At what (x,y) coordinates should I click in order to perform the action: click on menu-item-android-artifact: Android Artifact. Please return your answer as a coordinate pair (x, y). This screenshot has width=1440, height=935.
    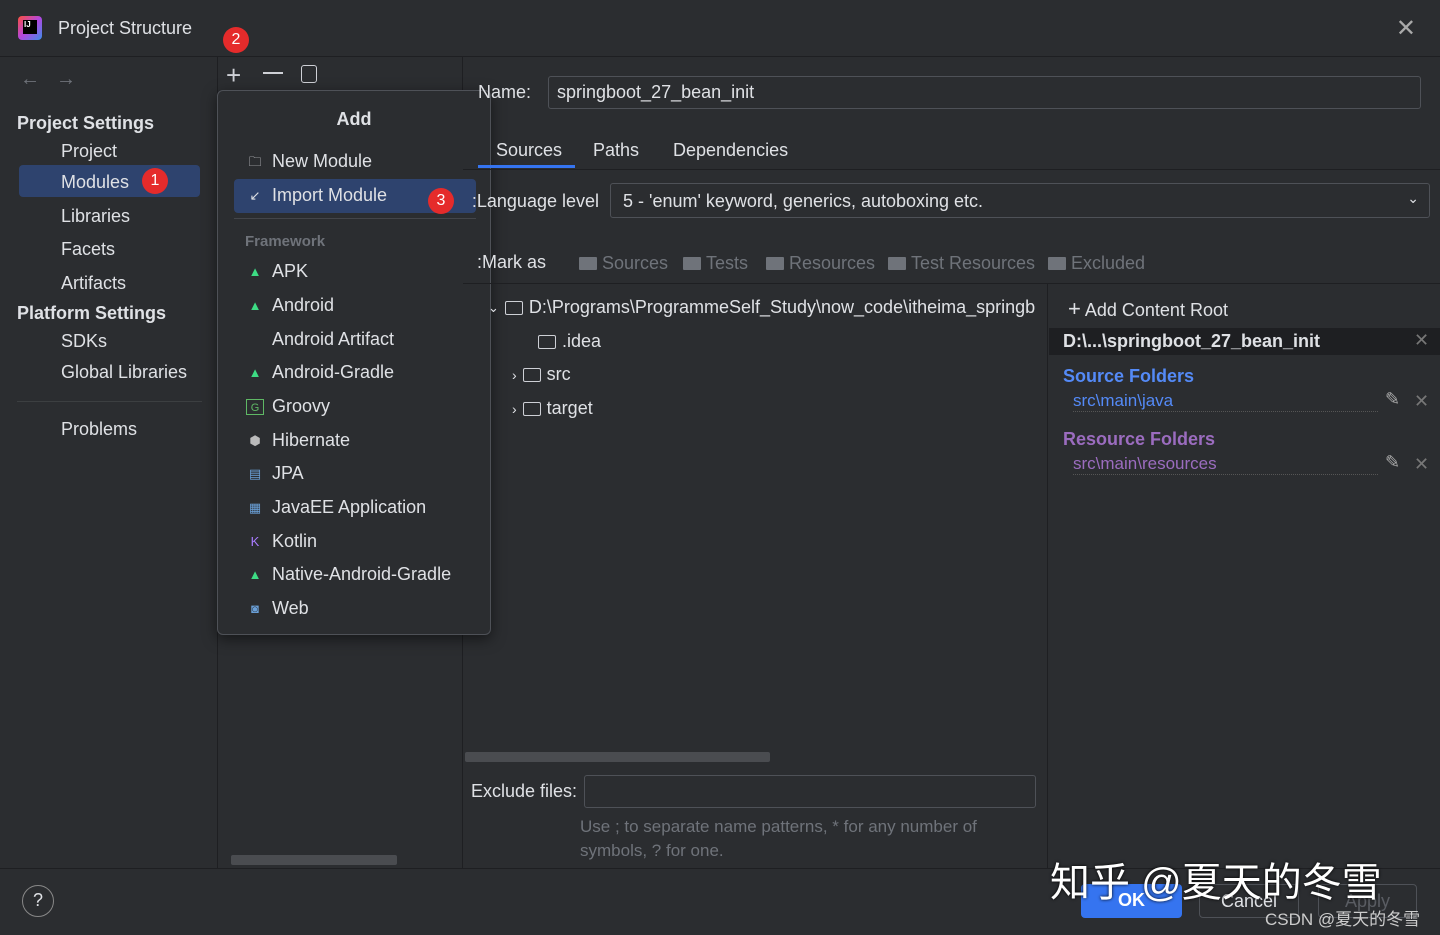
    Looking at the image, I should click on (320, 339).